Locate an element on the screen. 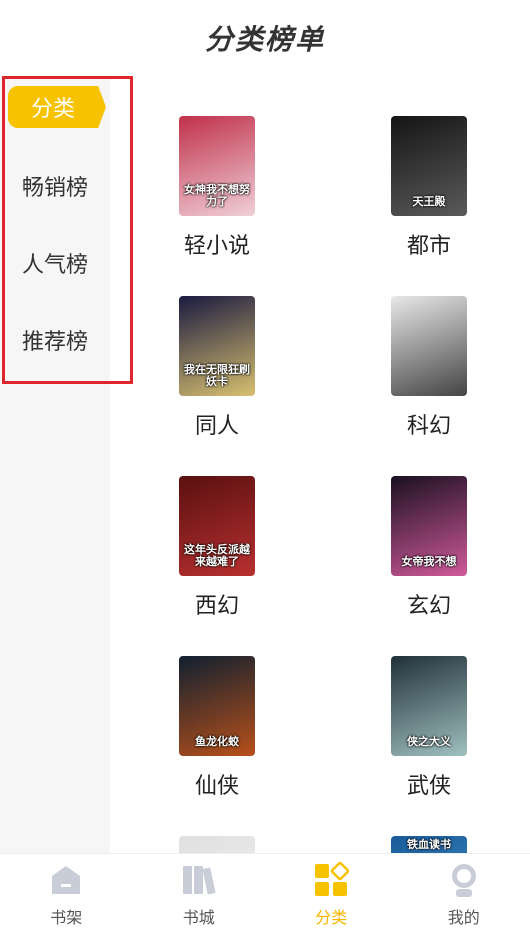  tab-category: 分类 is located at coordinates (331, 890).